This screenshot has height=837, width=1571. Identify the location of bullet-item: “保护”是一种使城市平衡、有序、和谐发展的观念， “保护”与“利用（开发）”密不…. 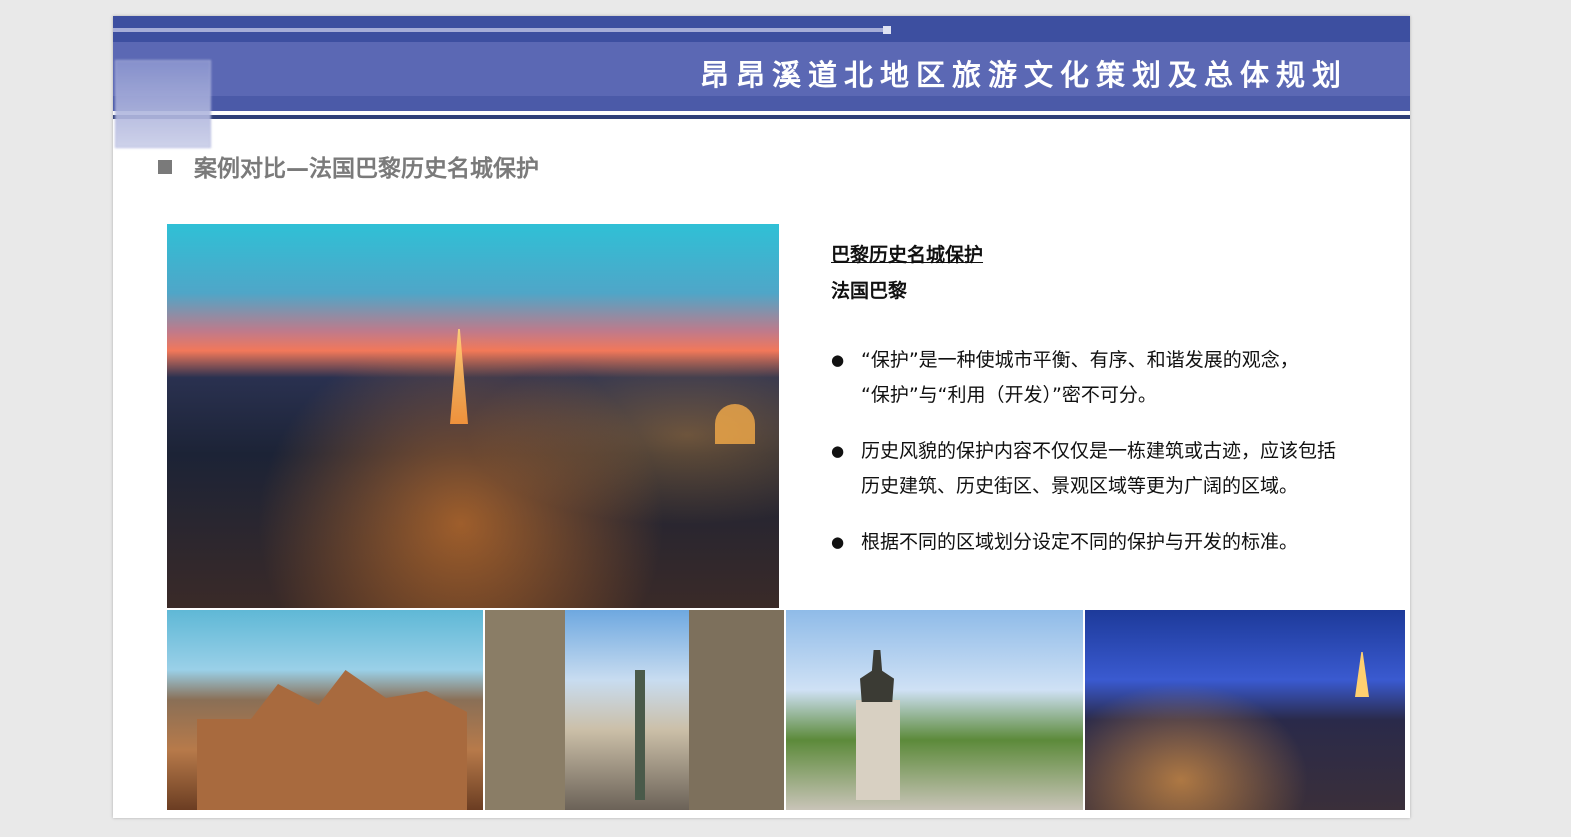
(1111, 378).